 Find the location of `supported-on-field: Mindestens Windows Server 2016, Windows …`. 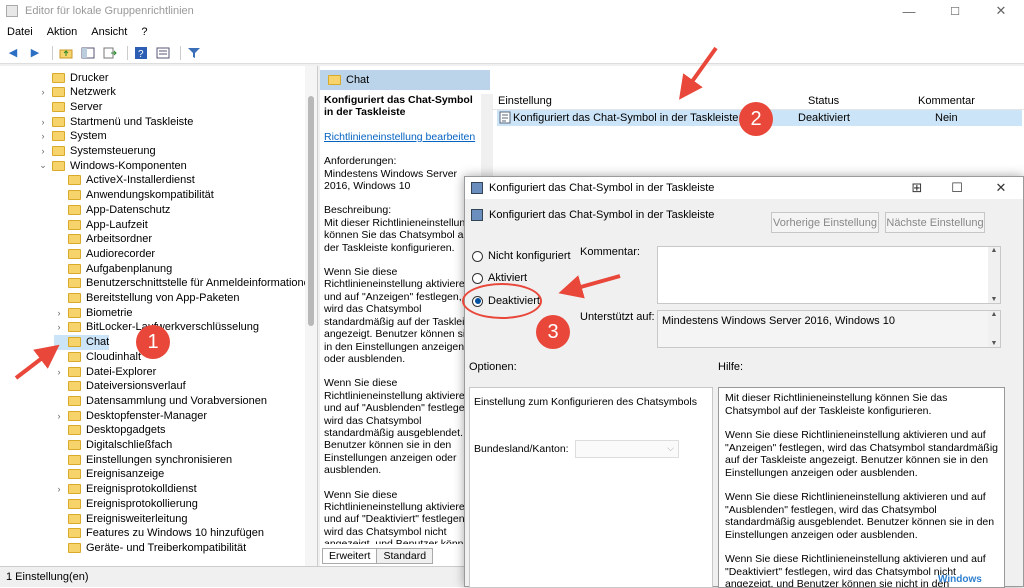

supported-on-field: Mindestens Windows Server 2016, Windows … is located at coordinates (829, 329).